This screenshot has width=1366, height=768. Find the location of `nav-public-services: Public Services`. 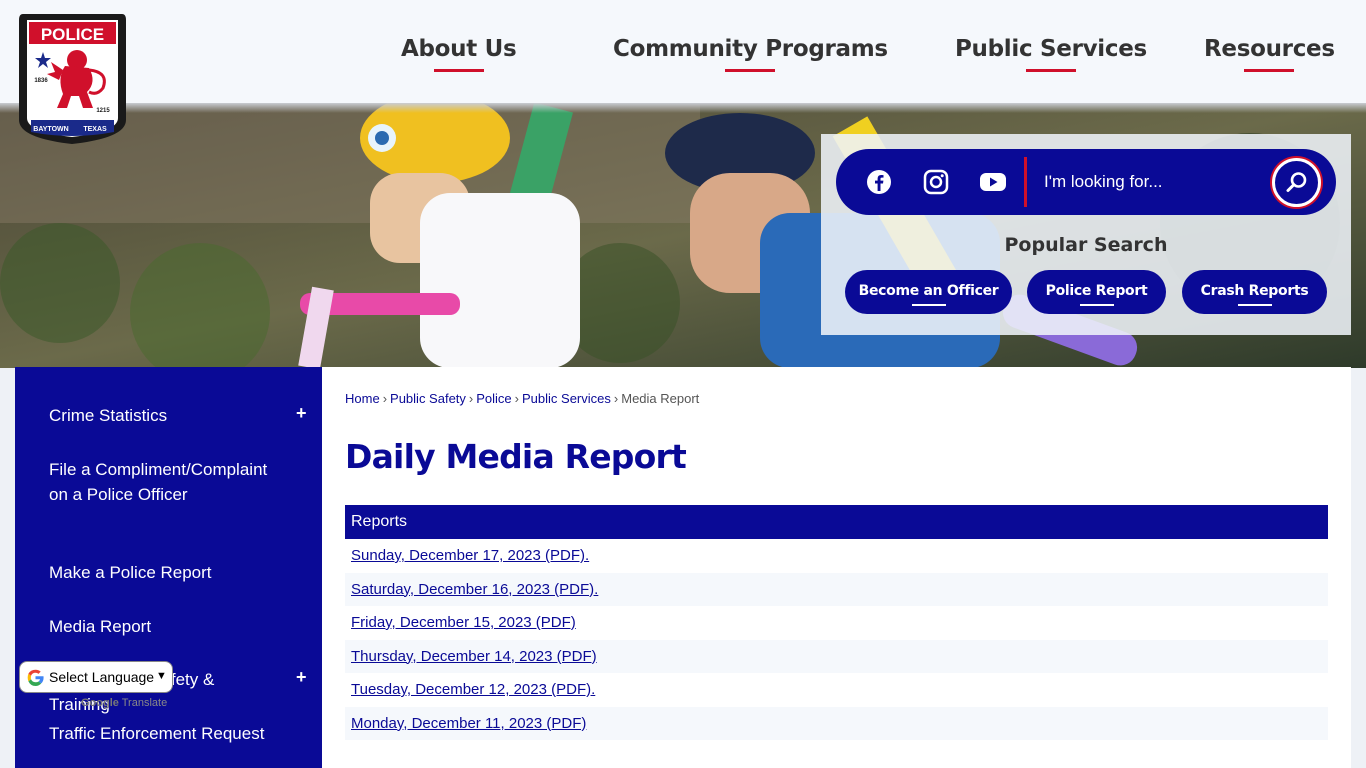

nav-public-services: Public Services is located at coordinates (1051, 54).